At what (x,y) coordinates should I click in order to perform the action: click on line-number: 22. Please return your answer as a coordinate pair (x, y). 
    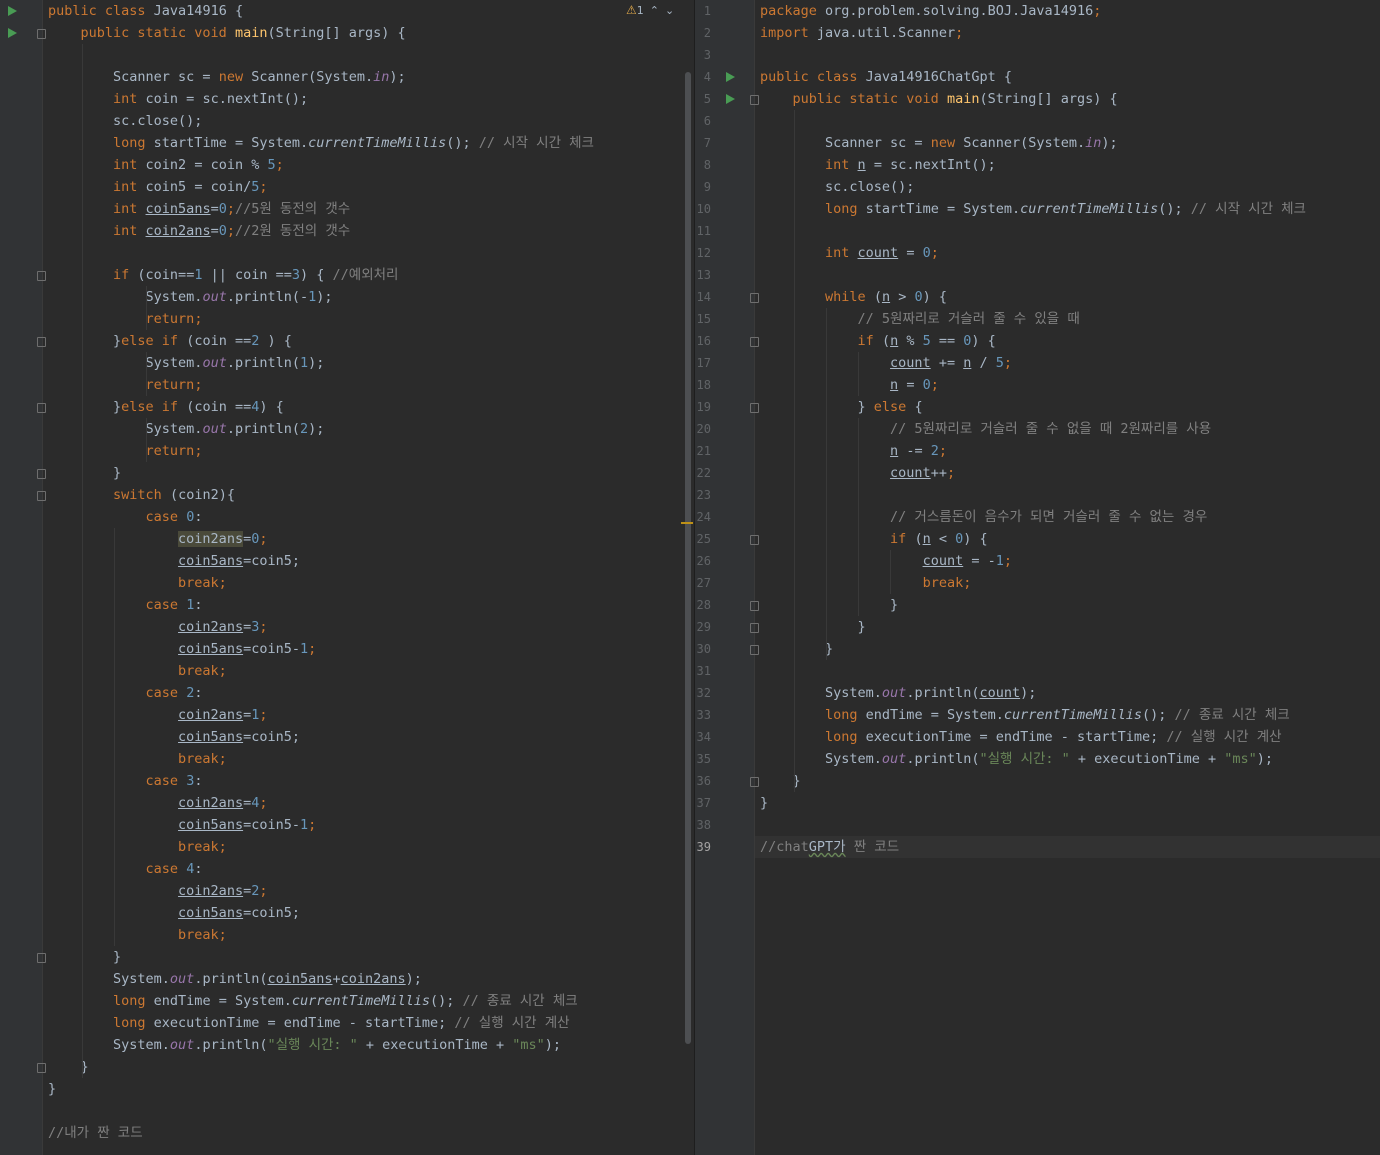
    Looking at the image, I should click on (703, 473).